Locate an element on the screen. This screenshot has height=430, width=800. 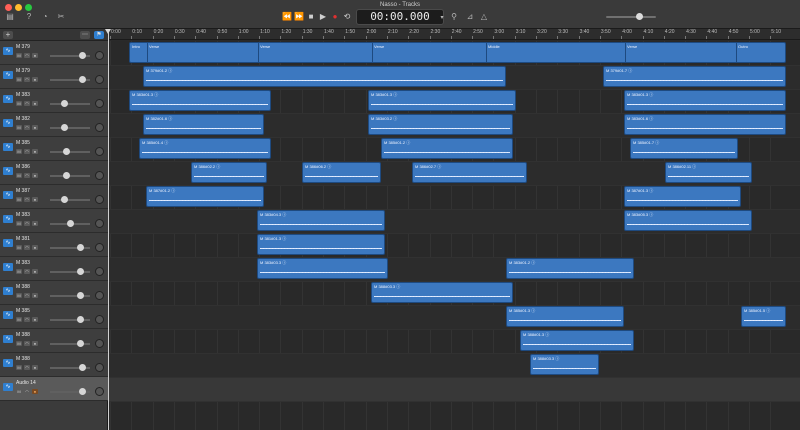
playhead is located at coordinates (108, 229).